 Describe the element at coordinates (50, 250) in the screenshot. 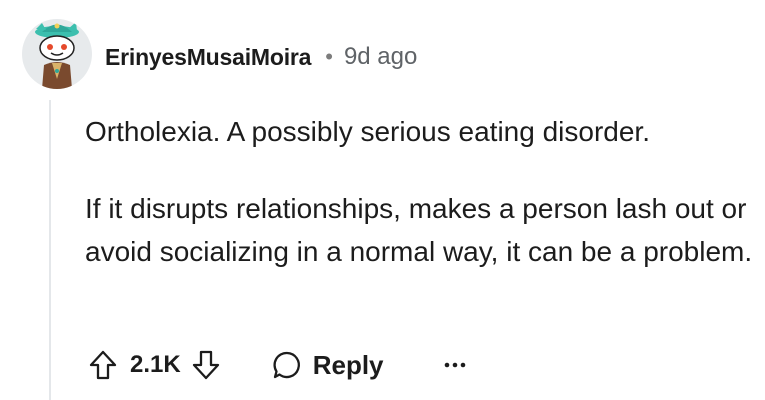

I see `thread-line` at that location.